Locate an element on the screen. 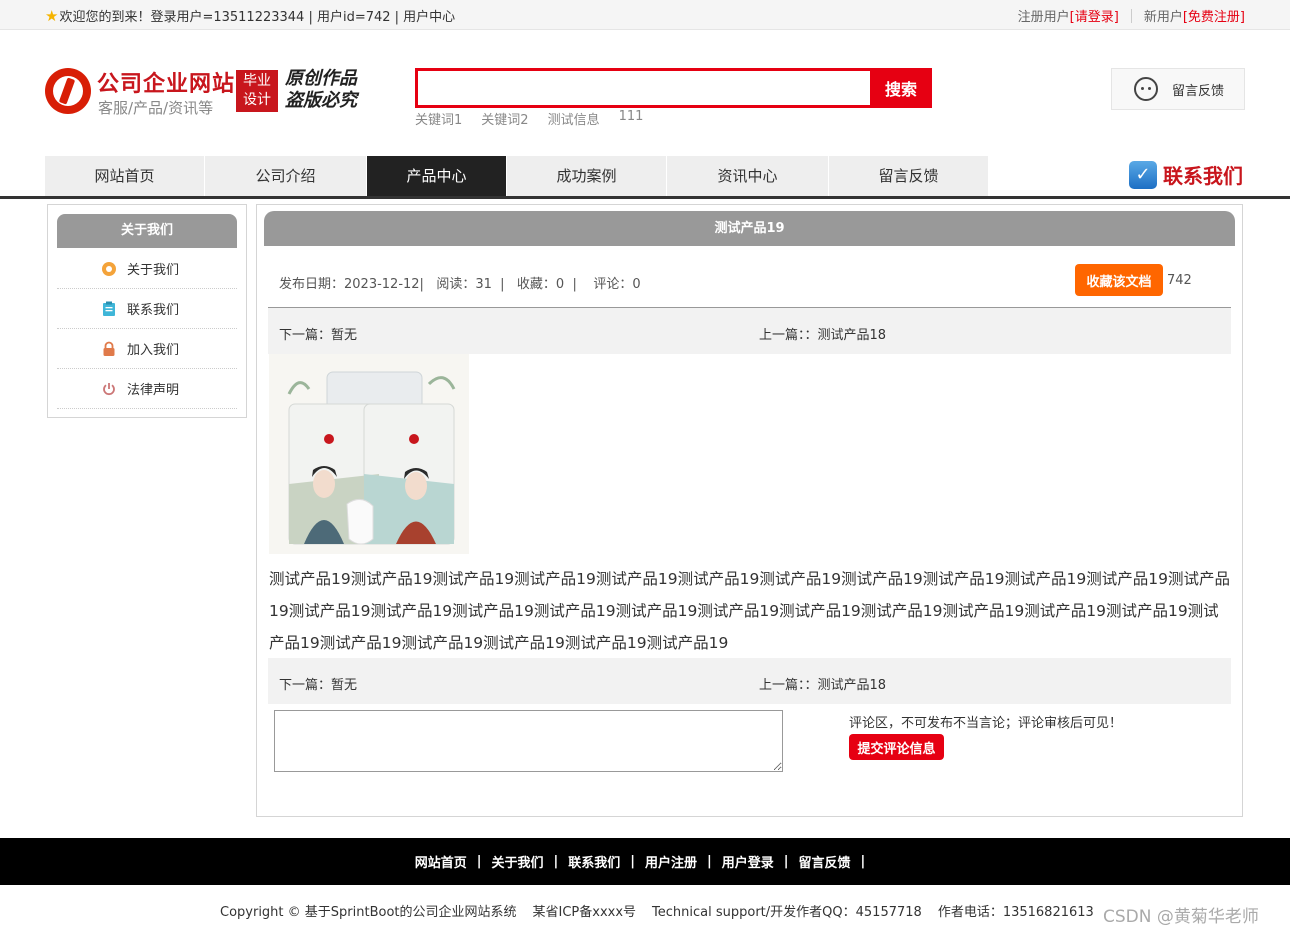 The image size is (1290, 934). nav-item-feedback: 留言反馈 is located at coordinates (909, 176).